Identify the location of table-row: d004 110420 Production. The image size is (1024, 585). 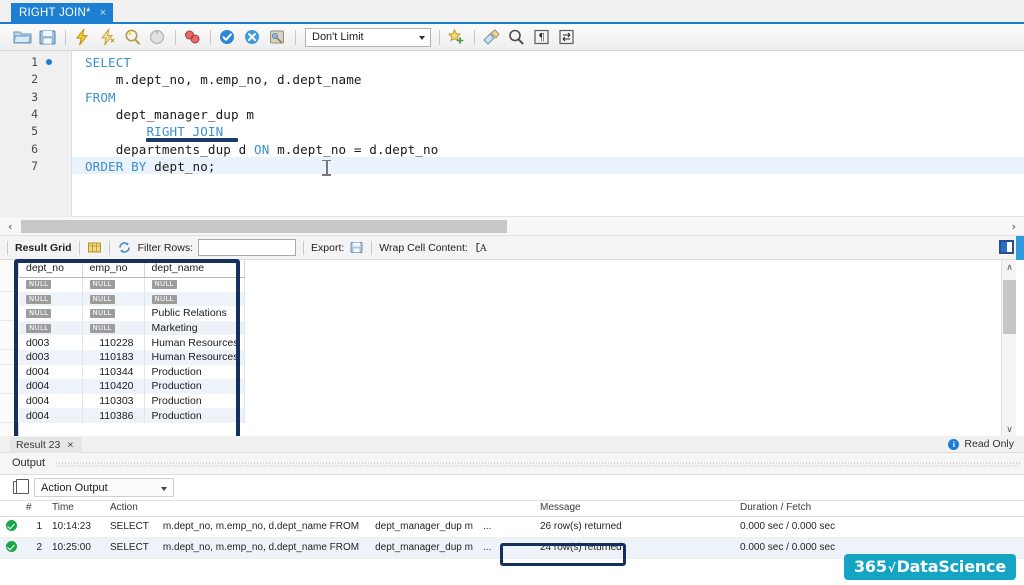
(132, 386).